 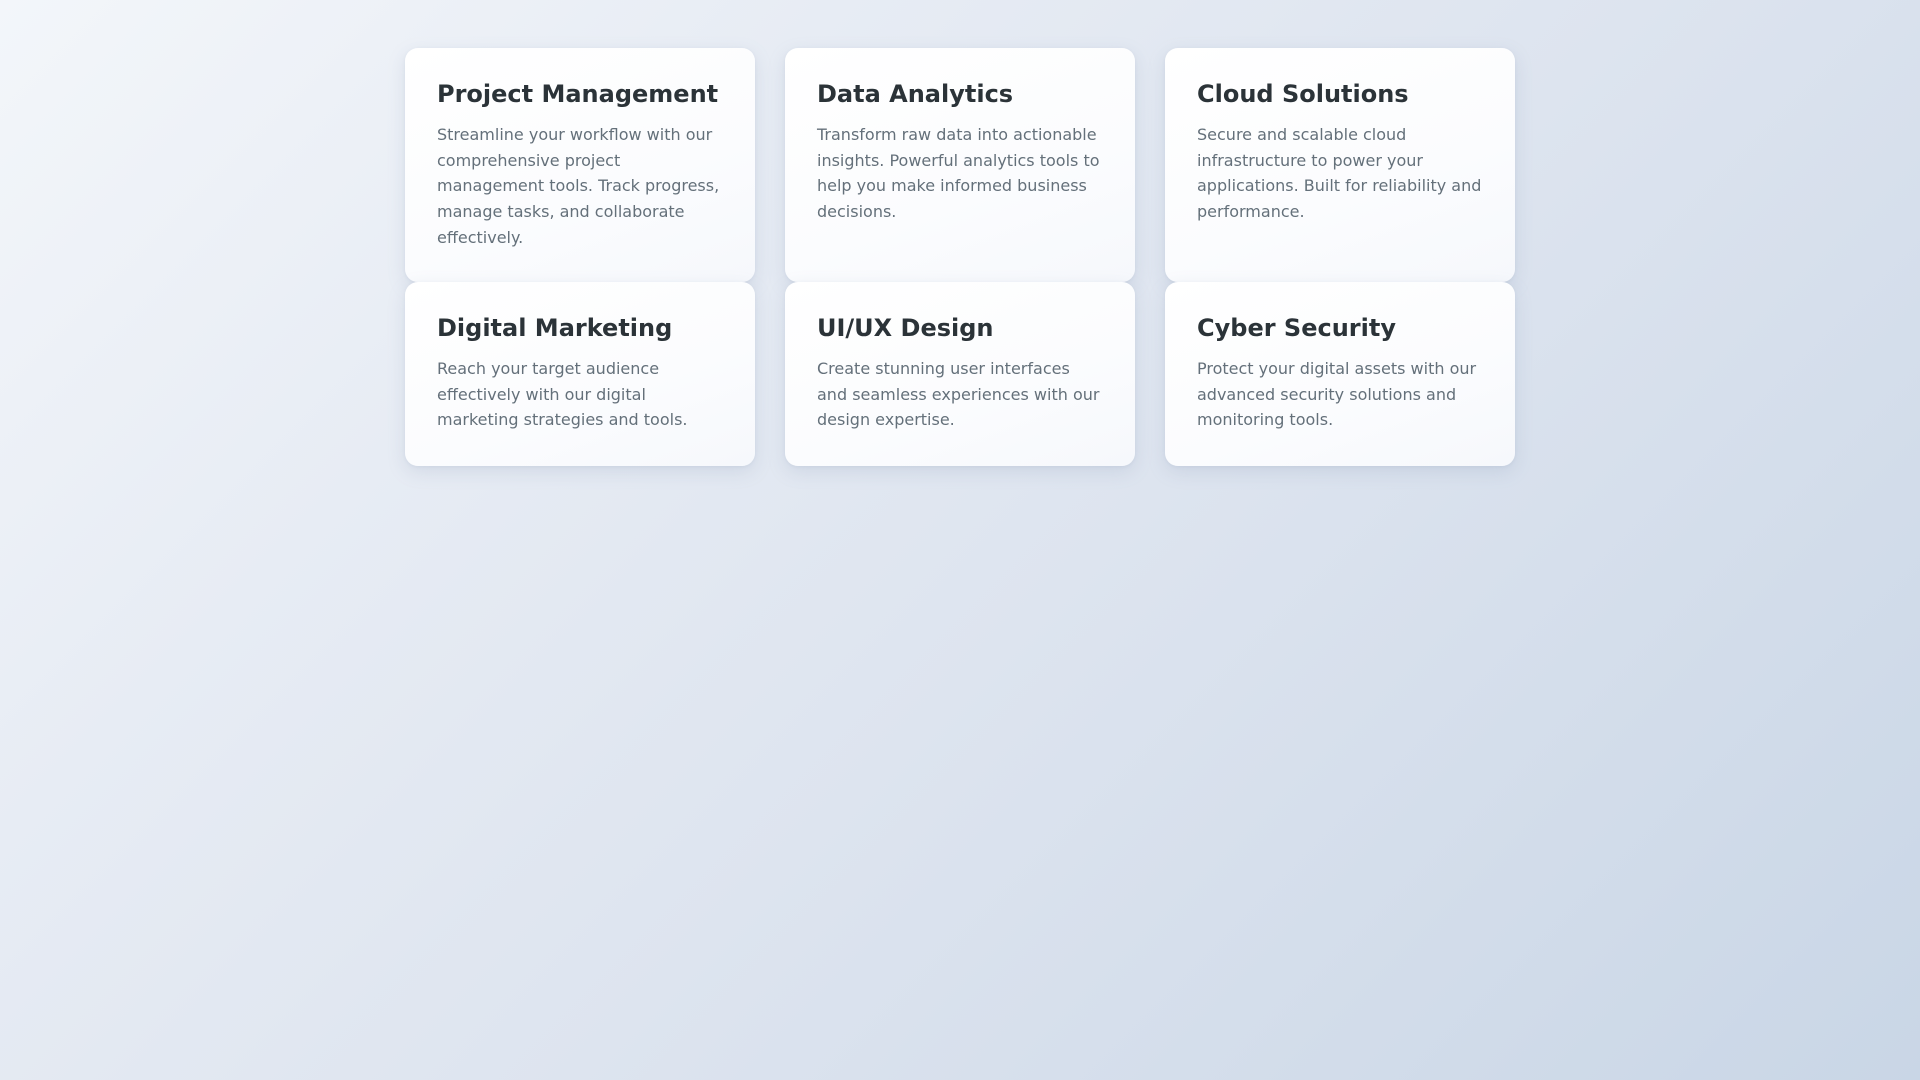 I want to click on card-title: Digital Marketing, so click(x=555, y=328).